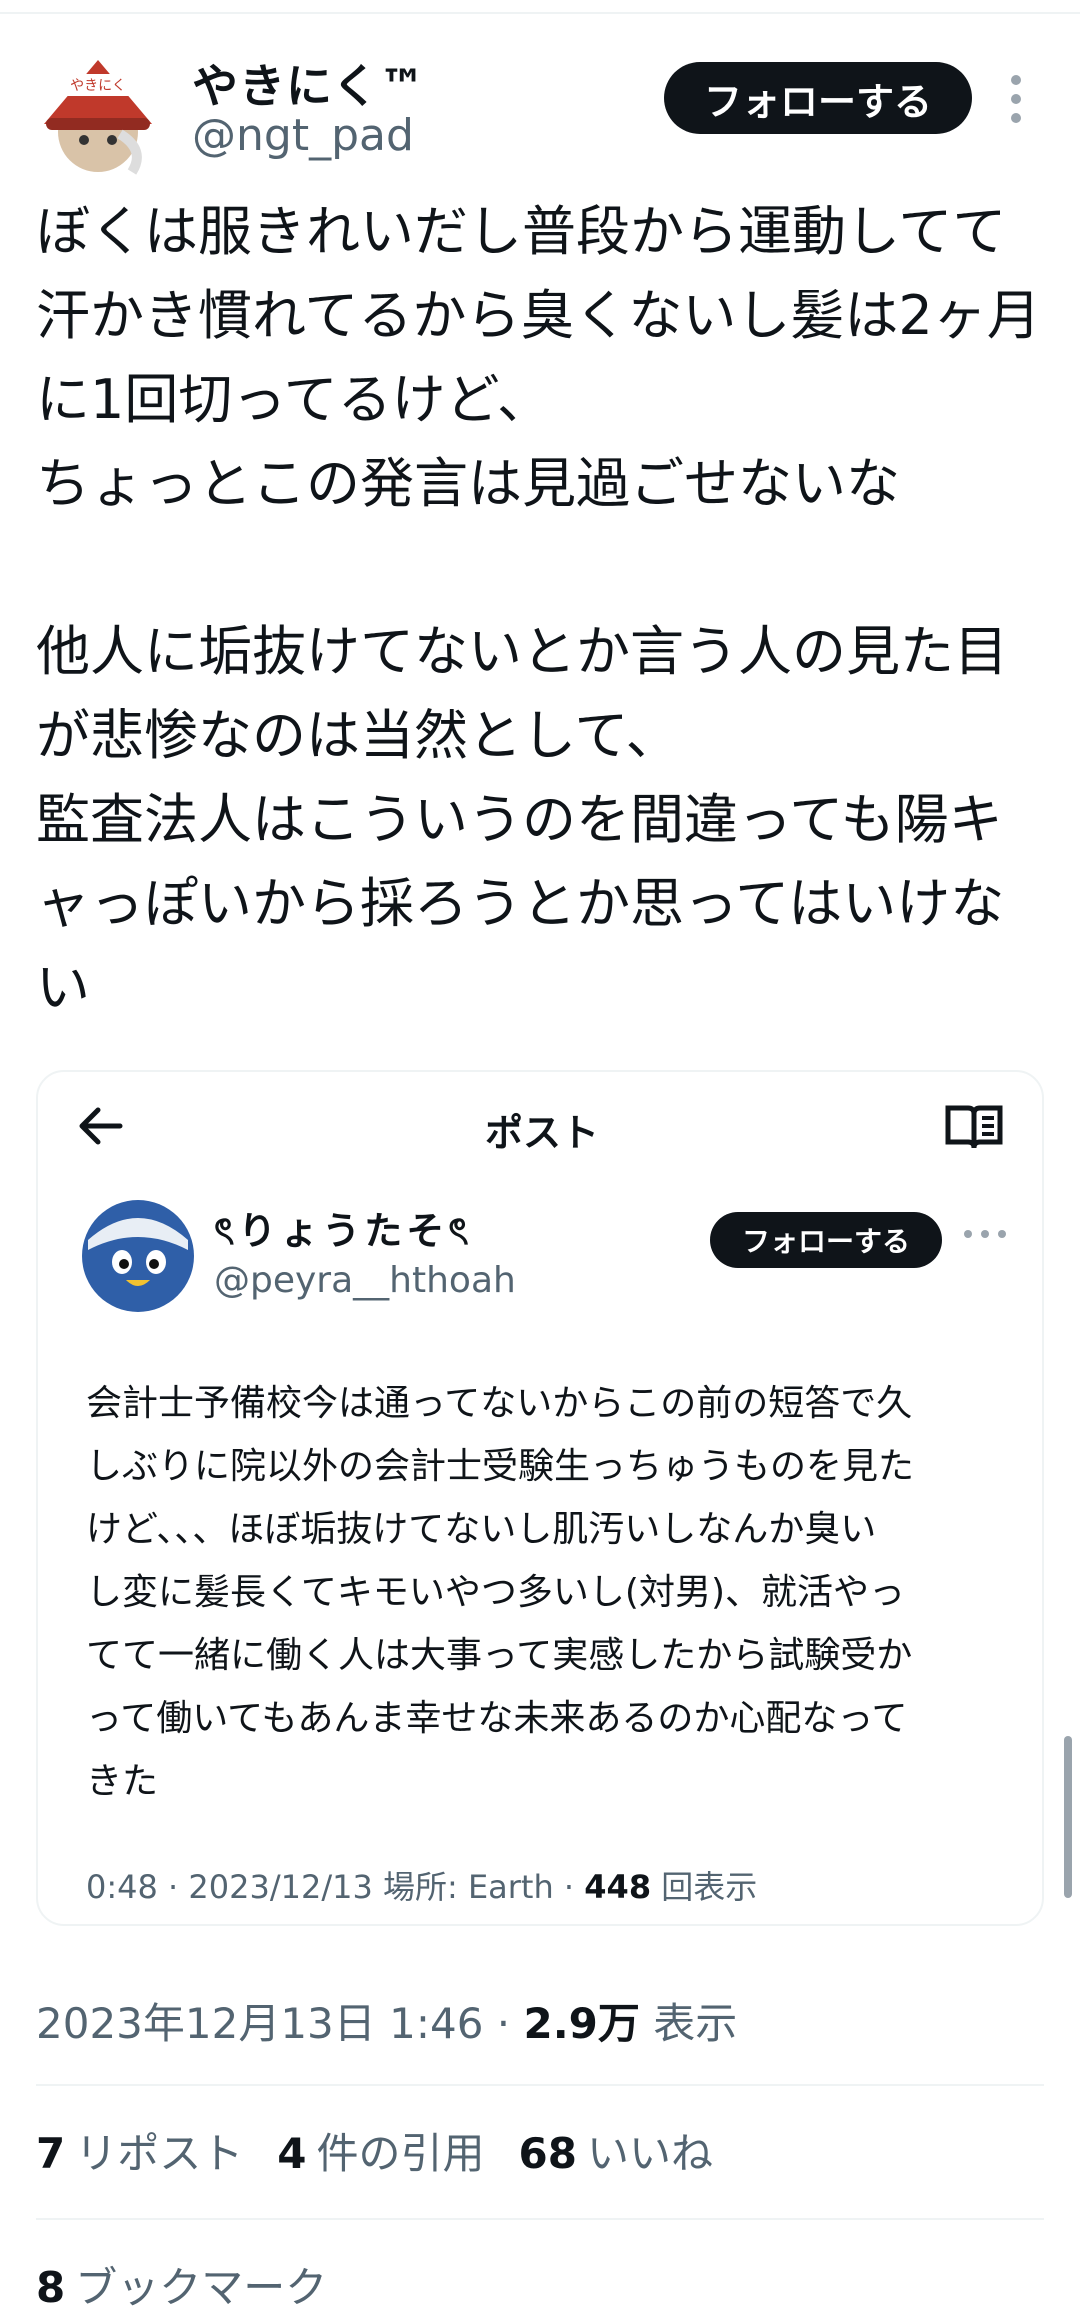  I want to click on tweet-views-label: 表示, so click(688, 2023).